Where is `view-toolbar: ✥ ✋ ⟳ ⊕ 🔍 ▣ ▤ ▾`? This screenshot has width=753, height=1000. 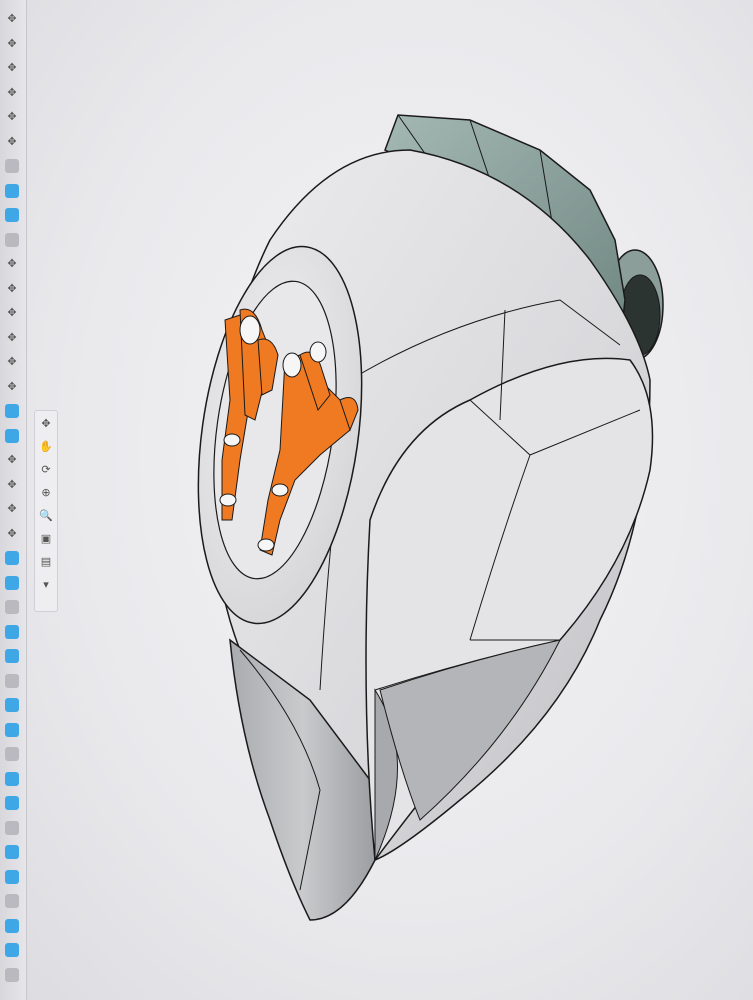 view-toolbar: ✥ ✋ ⟳ ⊕ 🔍 ▣ ▤ ▾ is located at coordinates (46, 511).